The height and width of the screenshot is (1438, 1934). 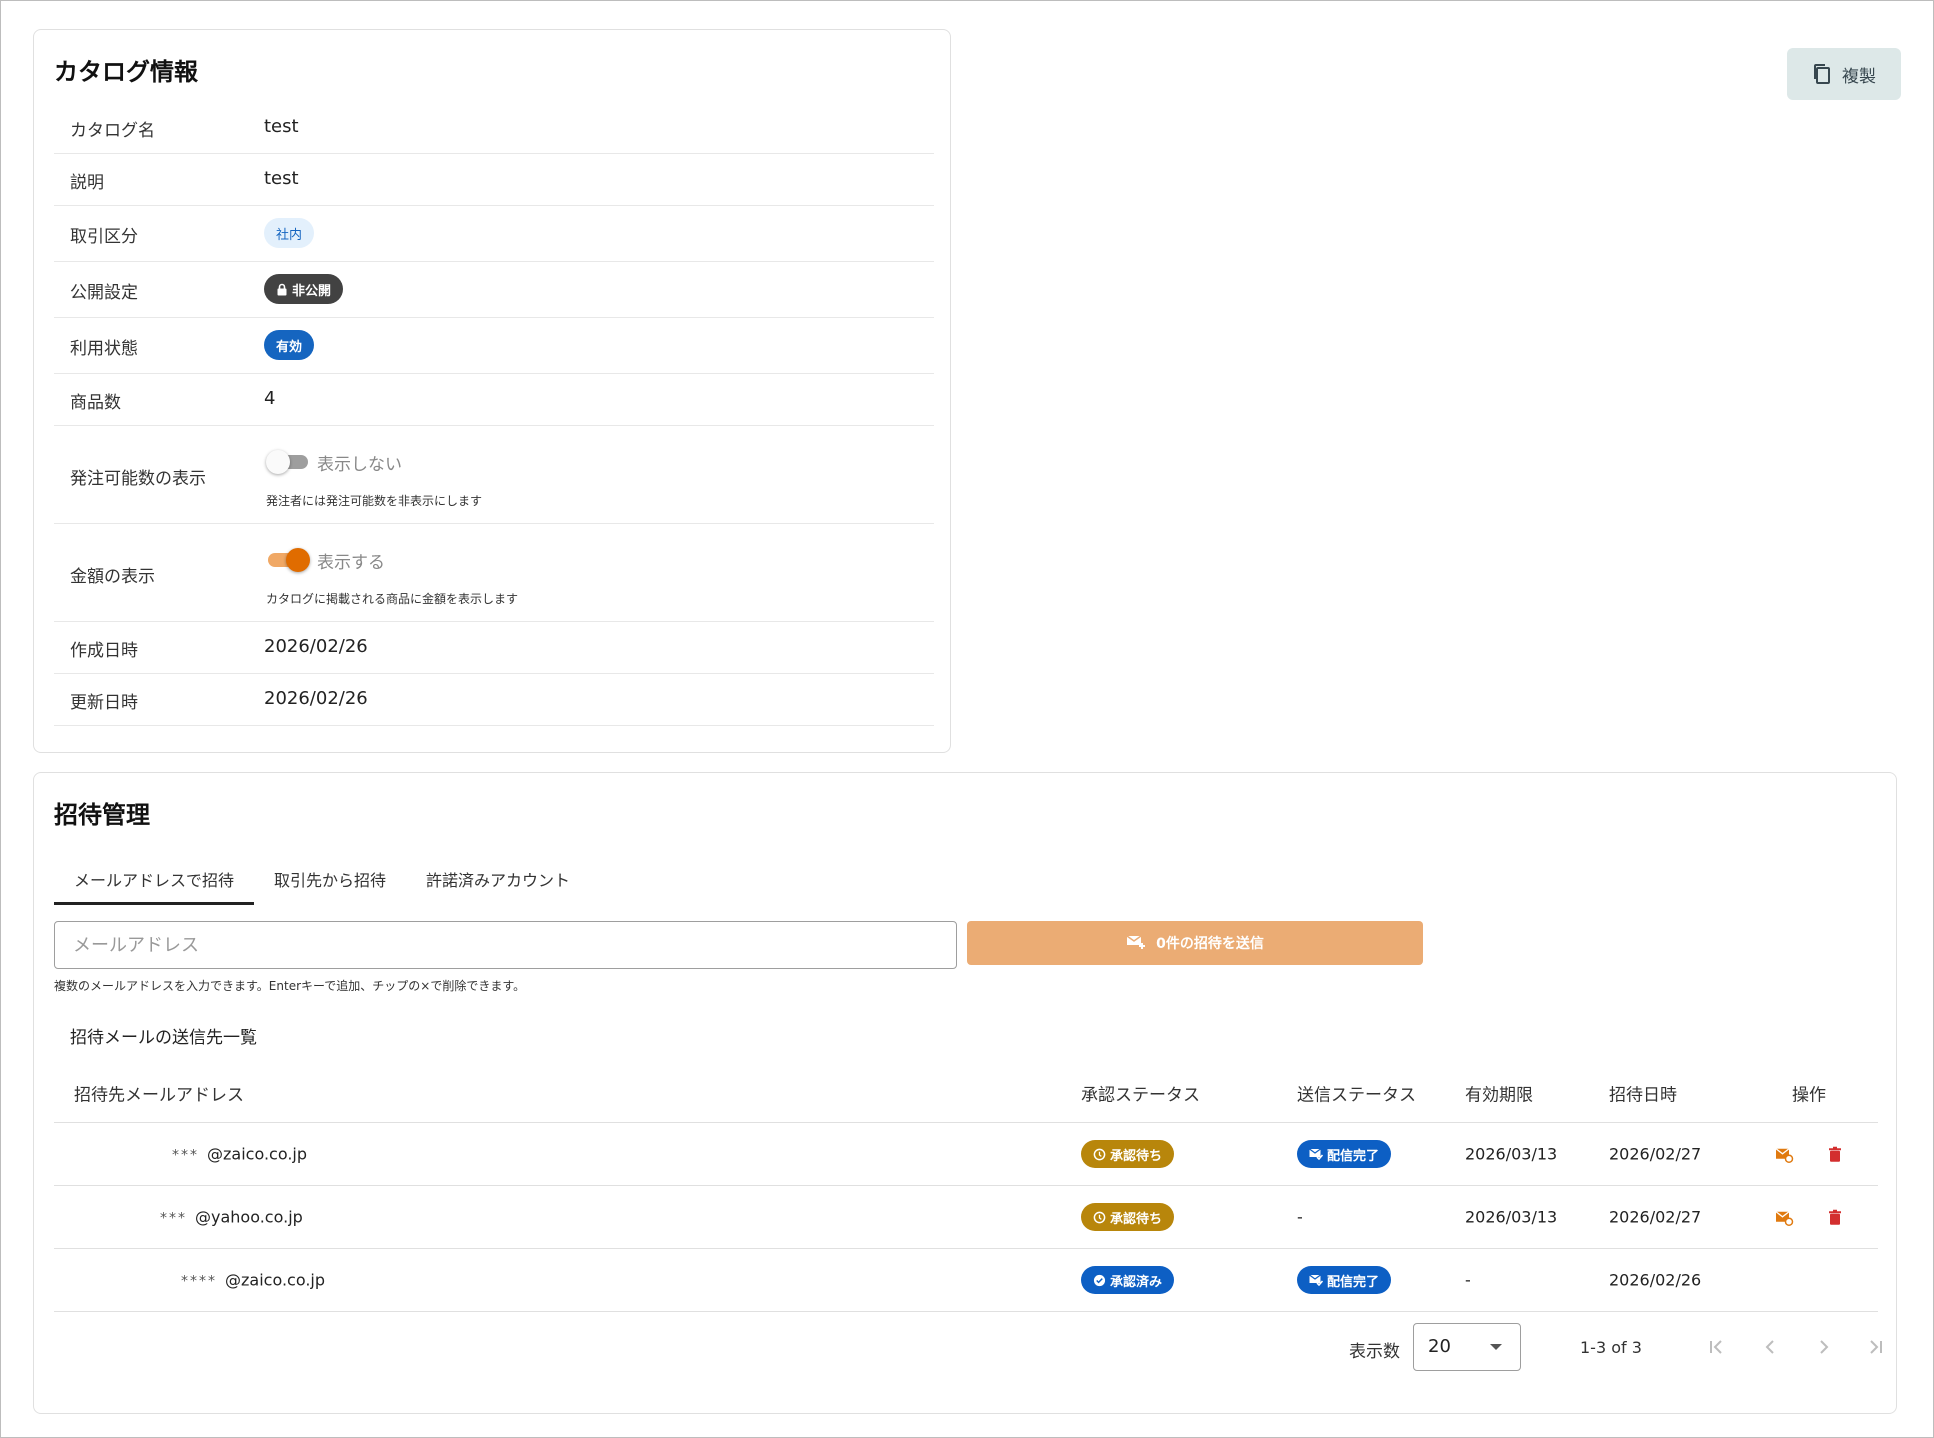 I want to click on order-qty-display-switch, so click(x=288, y=462).